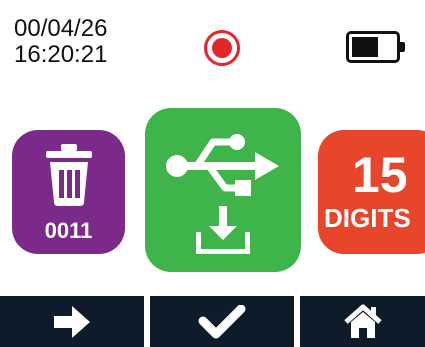  Describe the element at coordinates (223, 230) in the screenshot. I see `download-icon` at that location.